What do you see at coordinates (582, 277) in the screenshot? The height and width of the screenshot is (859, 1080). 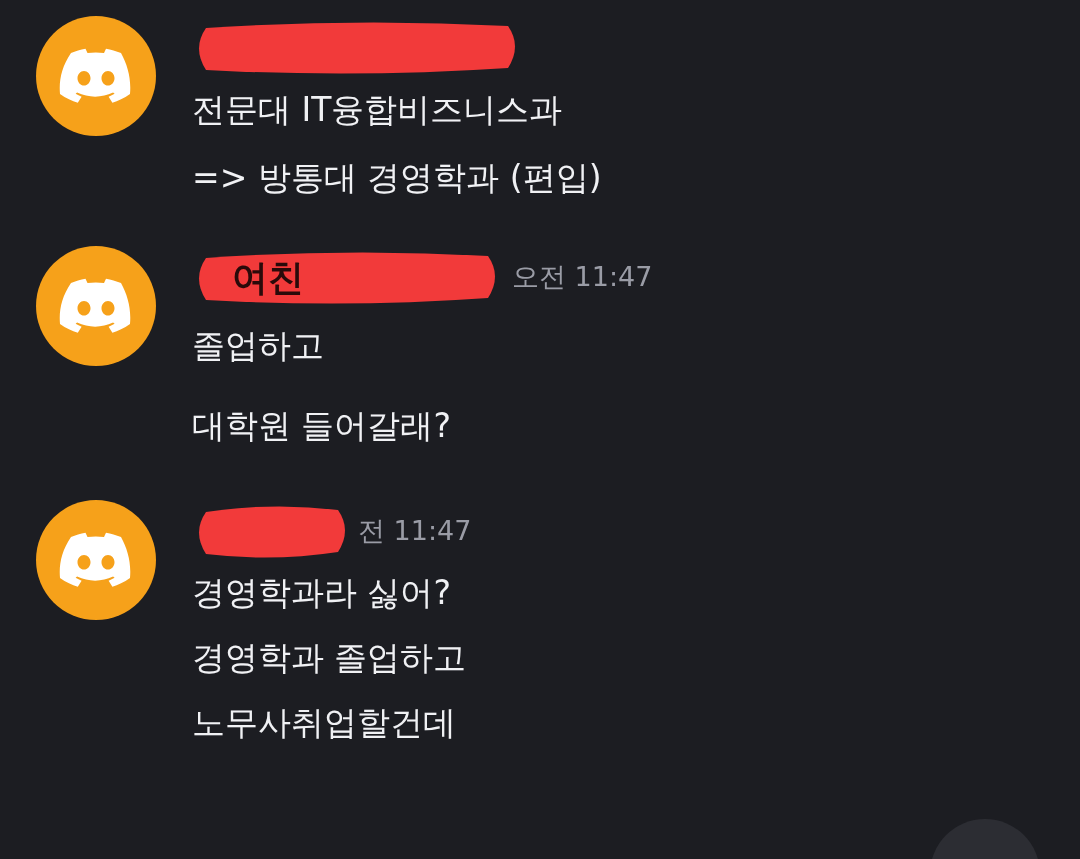 I see `timestamp: 오전 11:47` at bounding box center [582, 277].